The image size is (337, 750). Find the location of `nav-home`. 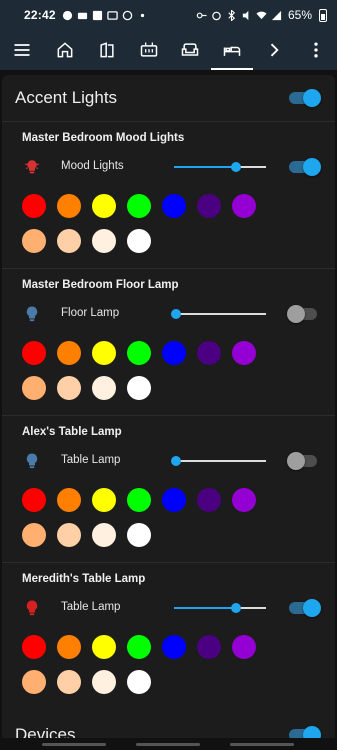

nav-home is located at coordinates (168, 744).